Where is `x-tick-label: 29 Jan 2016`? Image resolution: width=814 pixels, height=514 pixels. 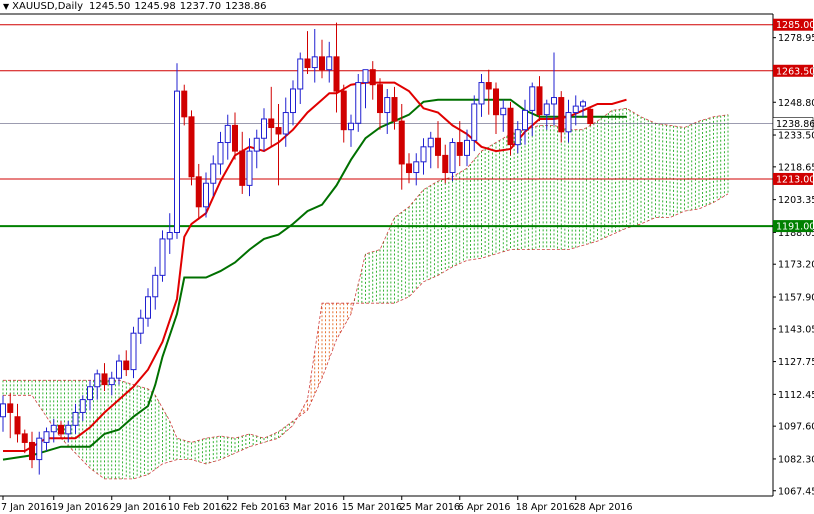
x-tick-label: 29 Jan 2016 is located at coordinates (138, 507).